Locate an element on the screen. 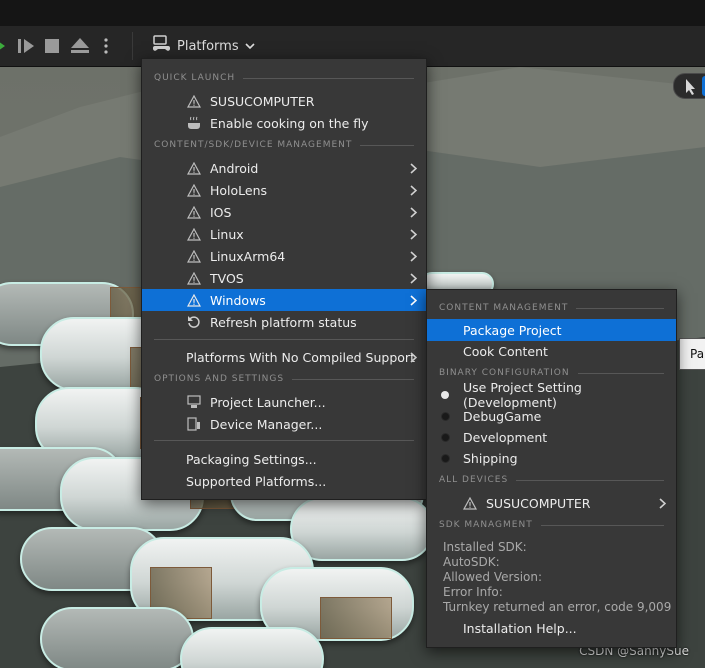 This screenshot has height=668, width=705. sdk-error-info: Error Info: is located at coordinates (473, 592).